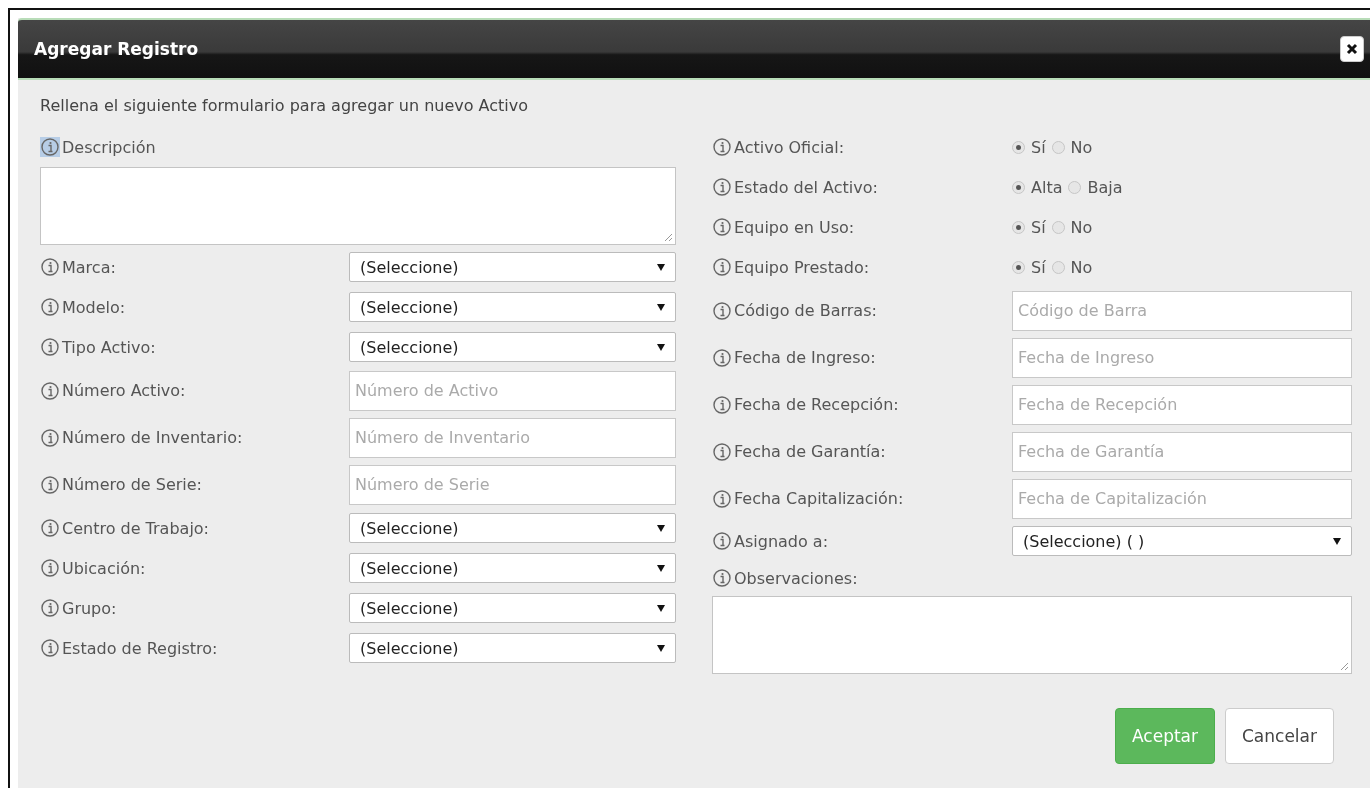 This screenshot has height=790, width=1370. Describe the element at coordinates (1047, 187) in the screenshot. I see `radio-label: Alta` at that location.